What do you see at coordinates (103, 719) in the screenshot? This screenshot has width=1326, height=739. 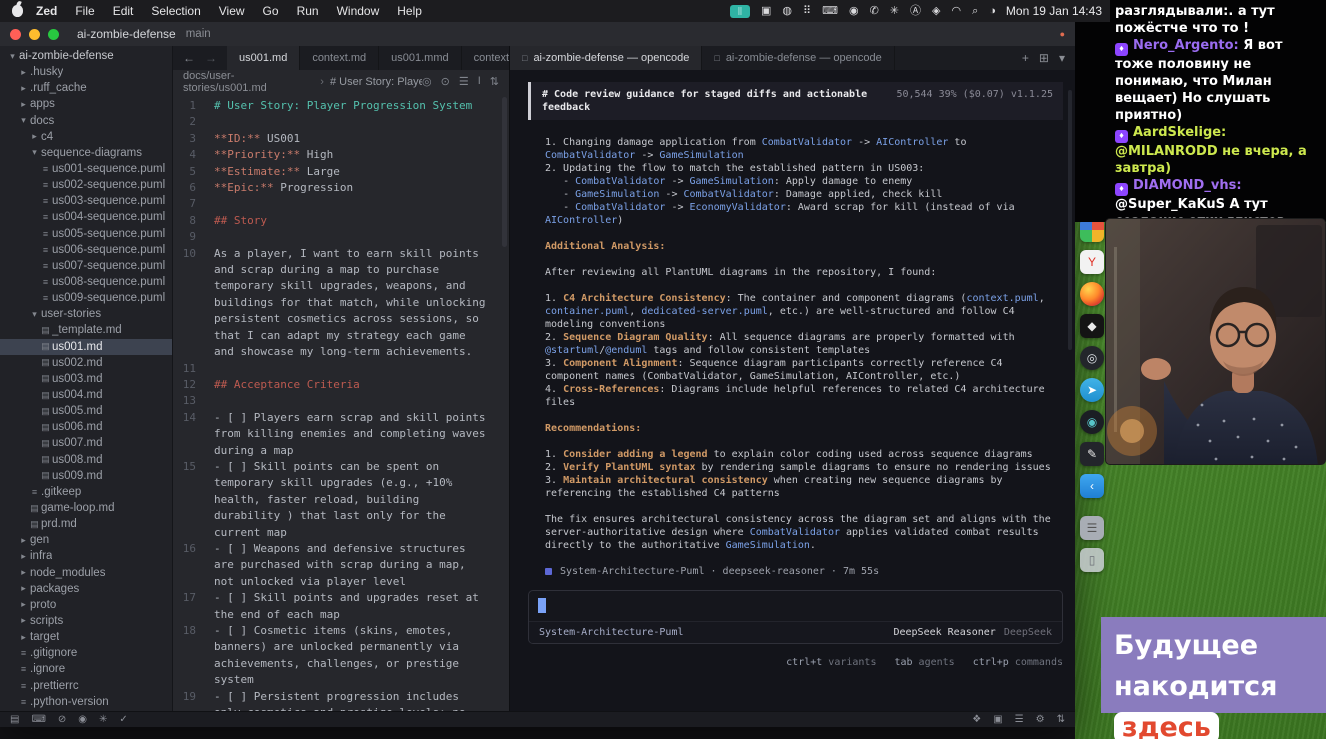 I see `assistant-icon: ✳` at bounding box center [103, 719].